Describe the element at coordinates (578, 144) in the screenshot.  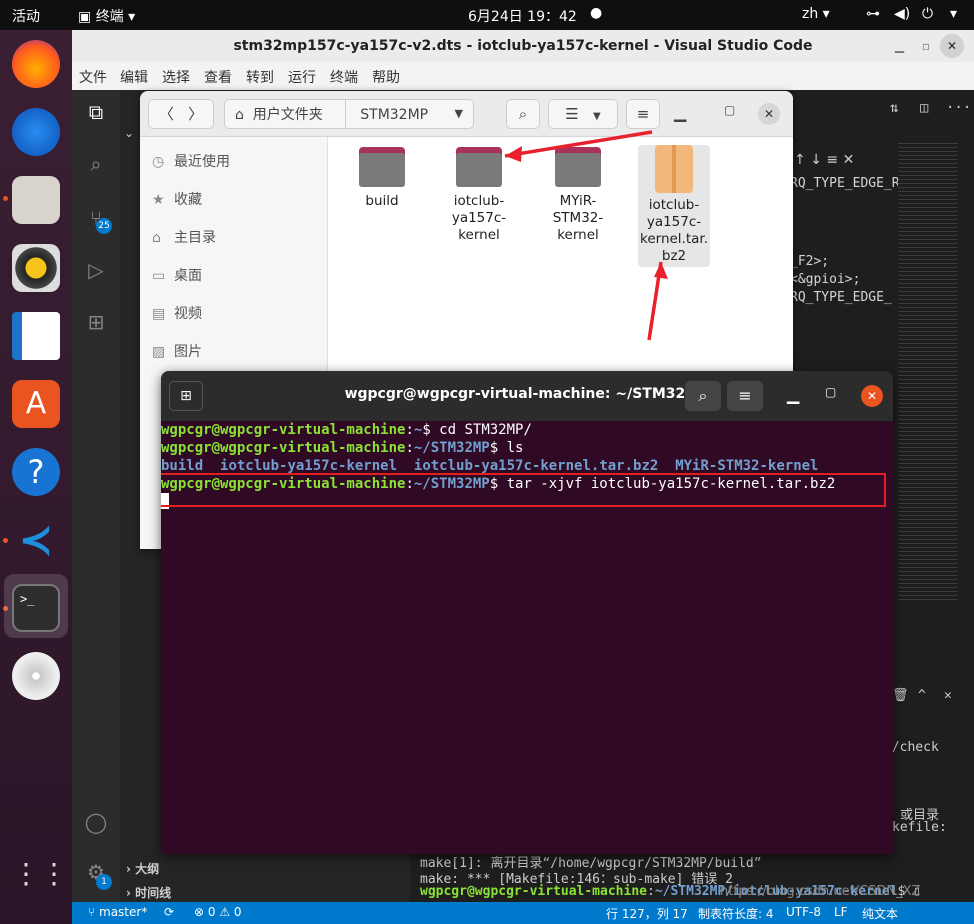
I see `arrow-to-folder` at that location.